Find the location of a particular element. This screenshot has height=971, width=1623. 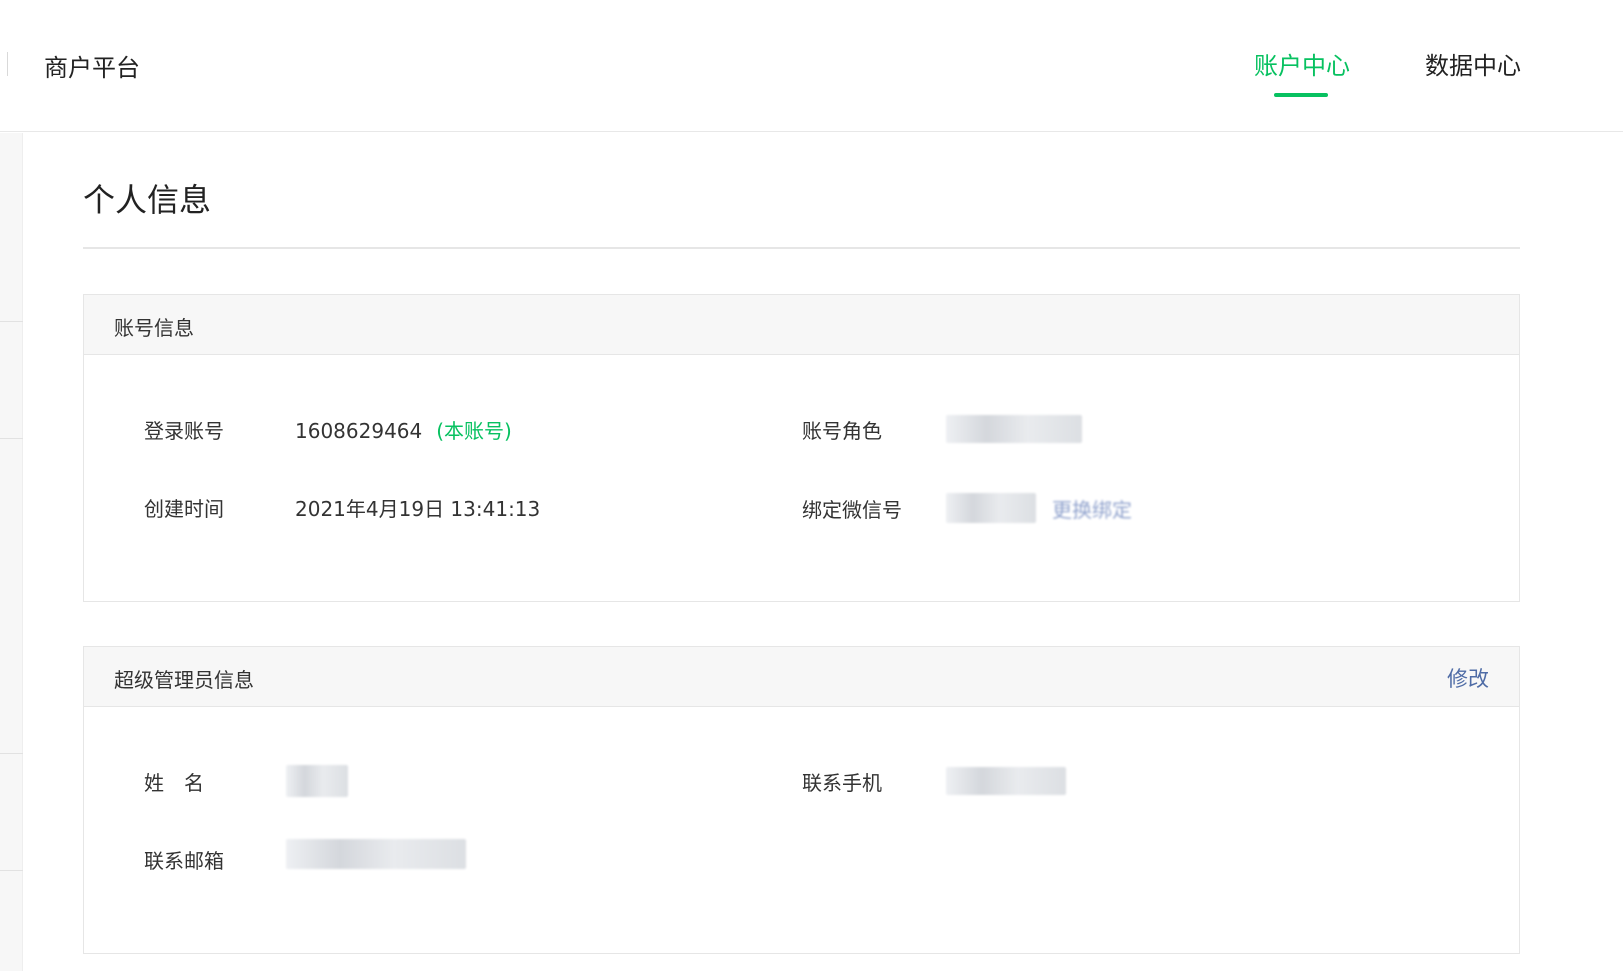

contact-phone-label: 联系手机 is located at coordinates (842, 783).